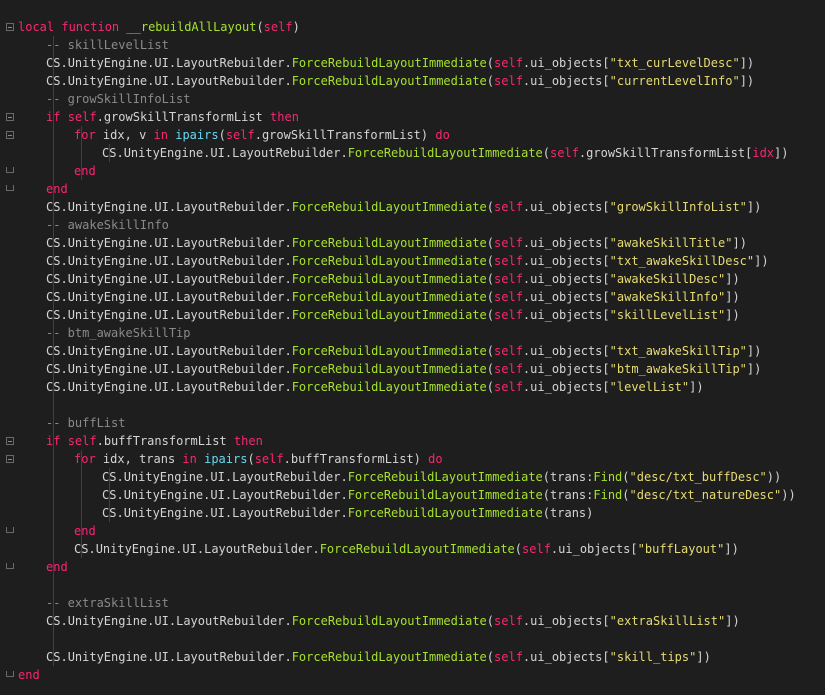 The width and height of the screenshot is (825, 695). Describe the element at coordinates (10, 530) in the screenshot. I see `fold-end-marker-icon` at that location.